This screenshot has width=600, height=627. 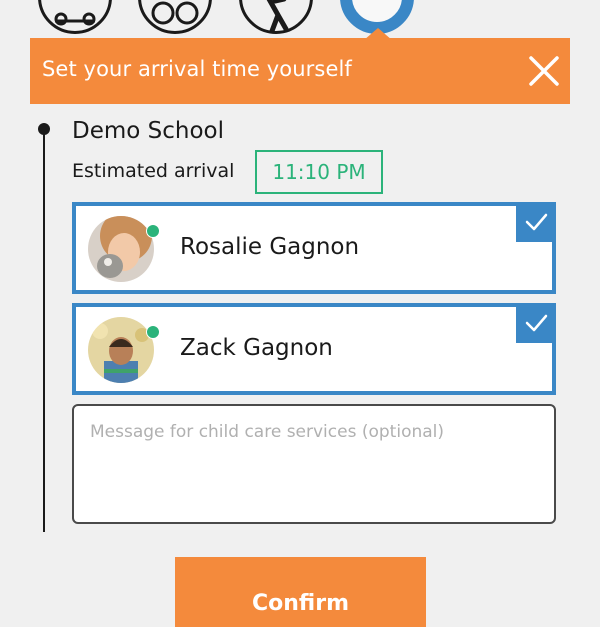 I want to click on walking-mode-button, so click(x=276, y=17).